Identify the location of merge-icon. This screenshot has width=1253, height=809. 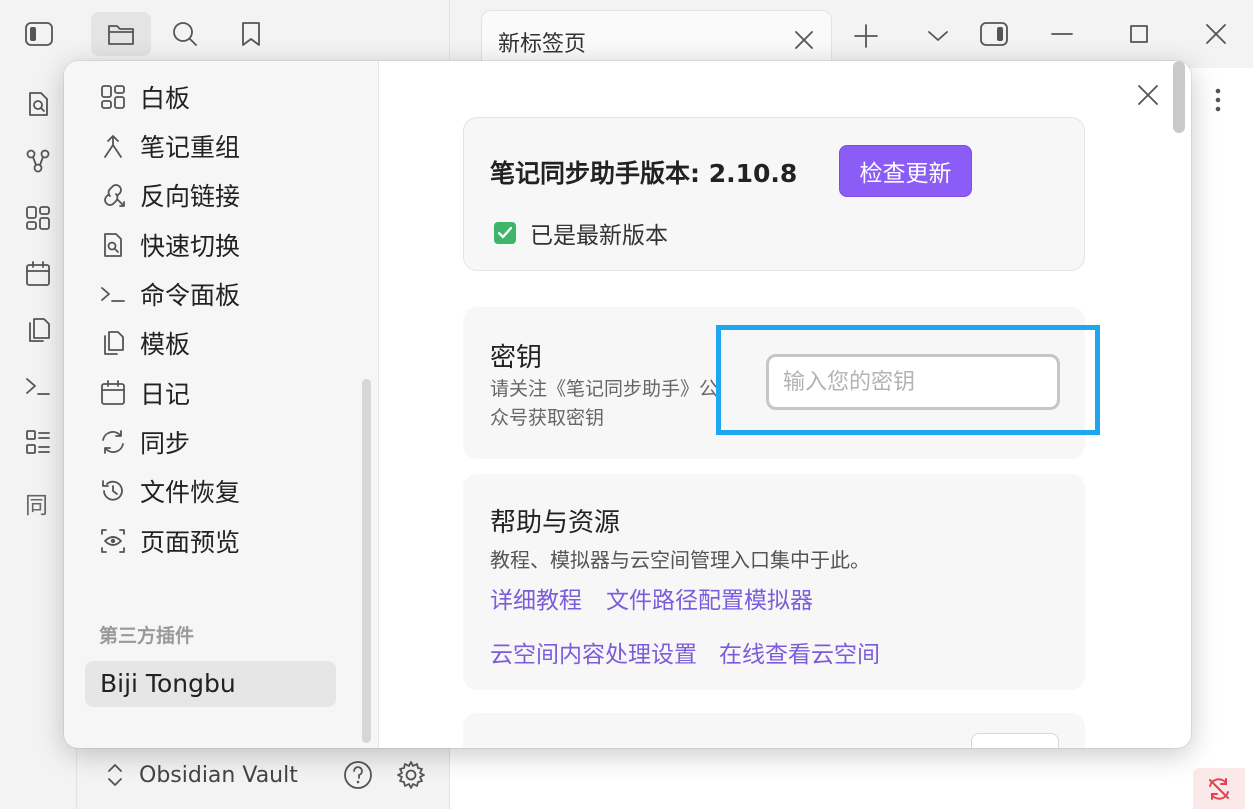
(113, 146).